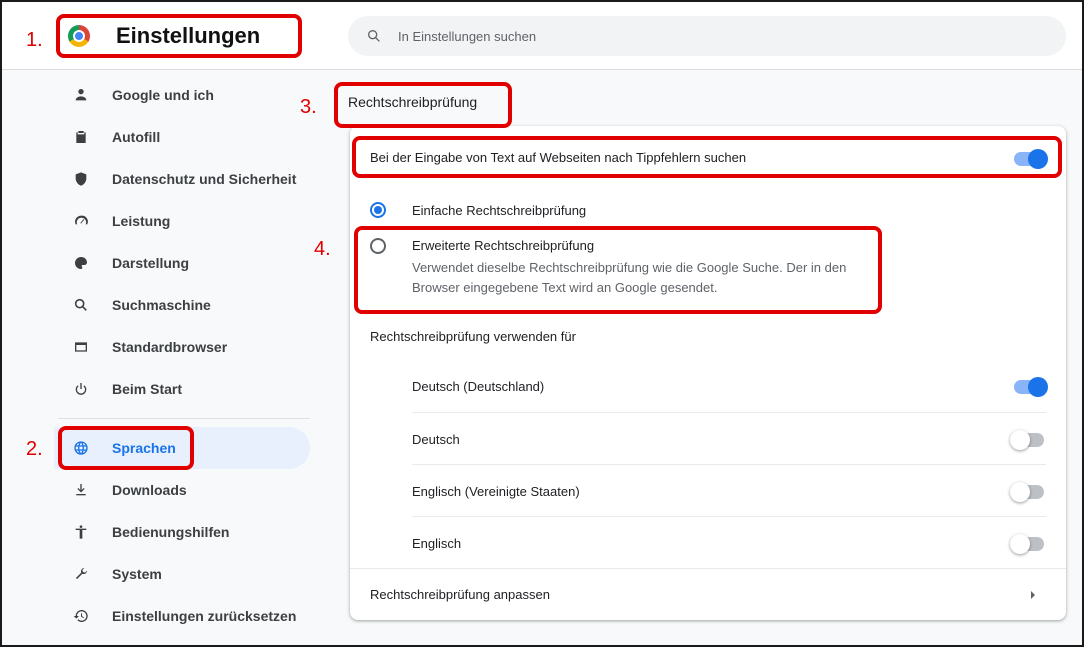  Describe the element at coordinates (81, 179) in the screenshot. I see `shield-icon` at that location.